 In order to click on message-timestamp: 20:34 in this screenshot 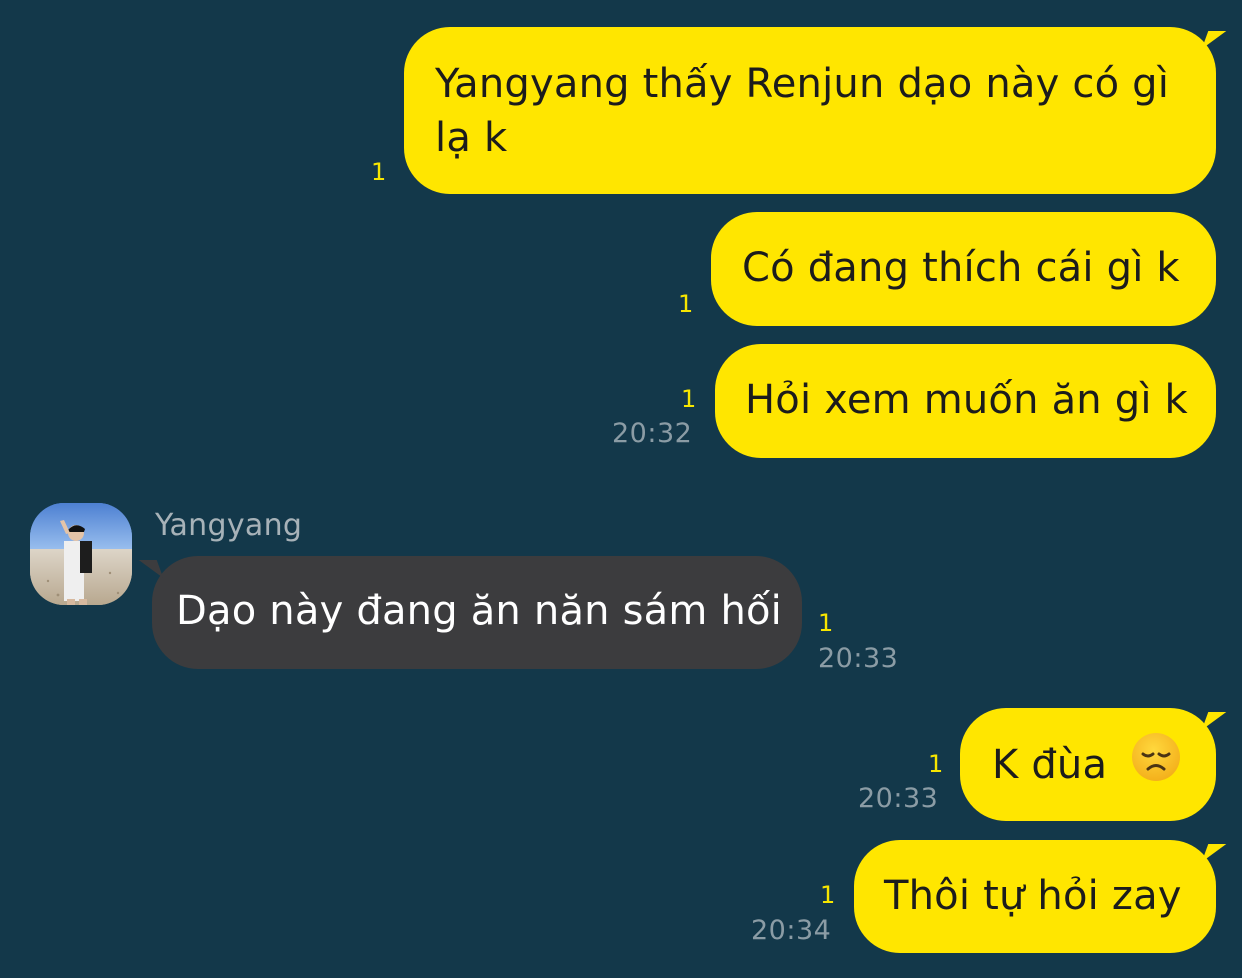, I will do `click(791, 930)`.